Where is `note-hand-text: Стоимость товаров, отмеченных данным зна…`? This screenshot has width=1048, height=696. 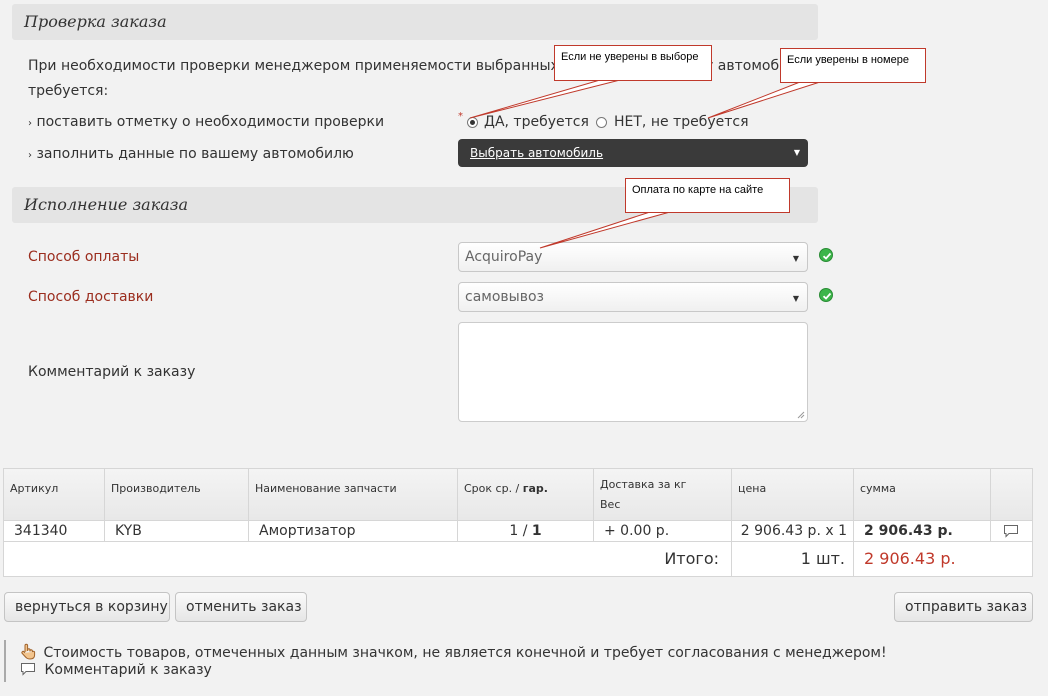
note-hand-text: Стоимость товаров, отмеченных данным зна… is located at coordinates (465, 653).